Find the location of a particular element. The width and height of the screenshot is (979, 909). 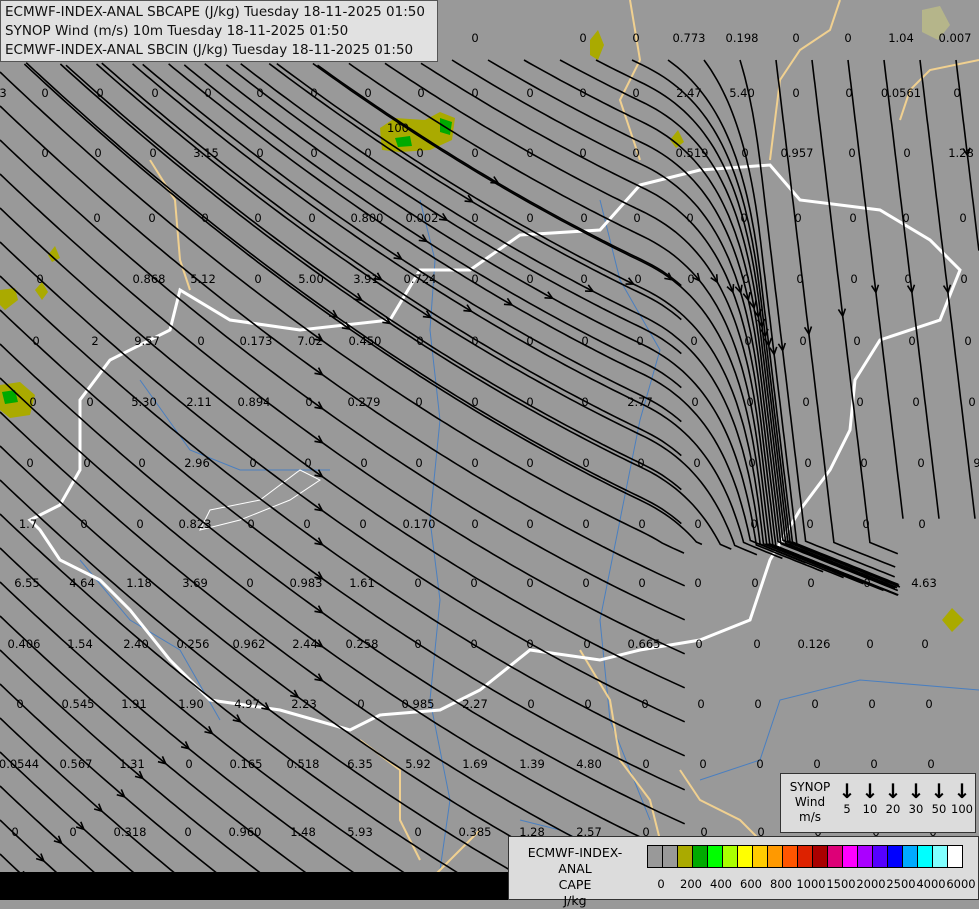

cape-legend-title: ECMWF-INDEX-ANAL CAPE J/kg is located at coordinates (575, 877).